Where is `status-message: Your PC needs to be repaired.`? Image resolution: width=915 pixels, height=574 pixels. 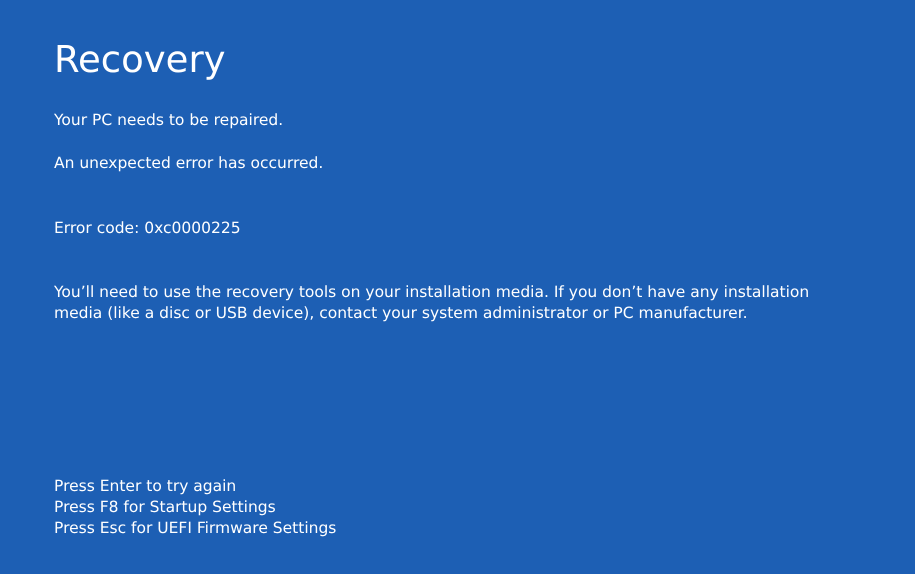
status-message: Your PC needs to be repaired. is located at coordinates (169, 120).